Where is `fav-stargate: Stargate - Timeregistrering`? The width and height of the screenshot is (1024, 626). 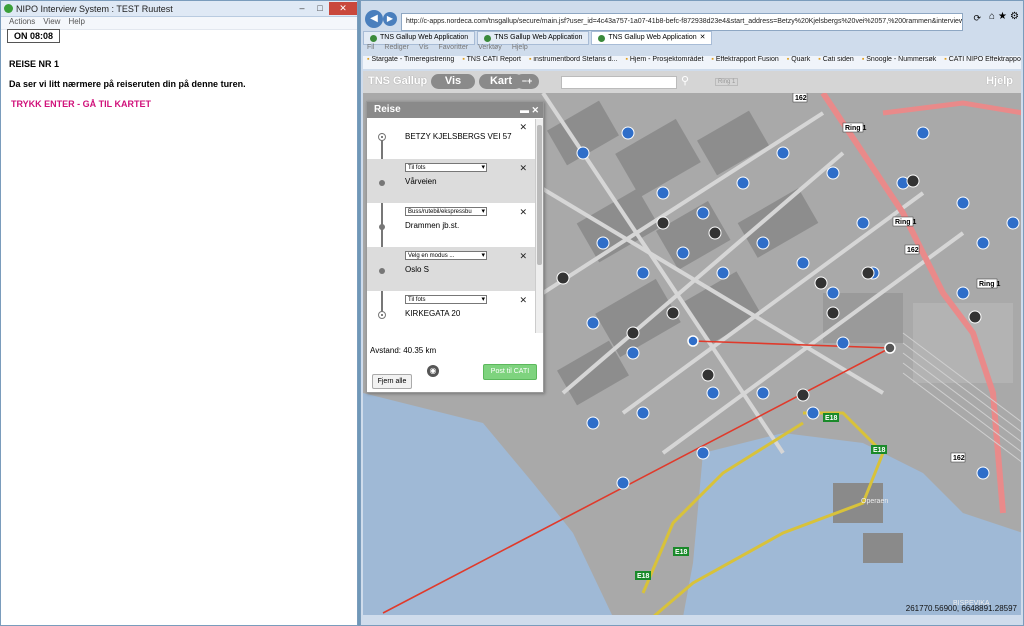 fav-stargate: Stargate - Timeregistrering is located at coordinates (410, 62).